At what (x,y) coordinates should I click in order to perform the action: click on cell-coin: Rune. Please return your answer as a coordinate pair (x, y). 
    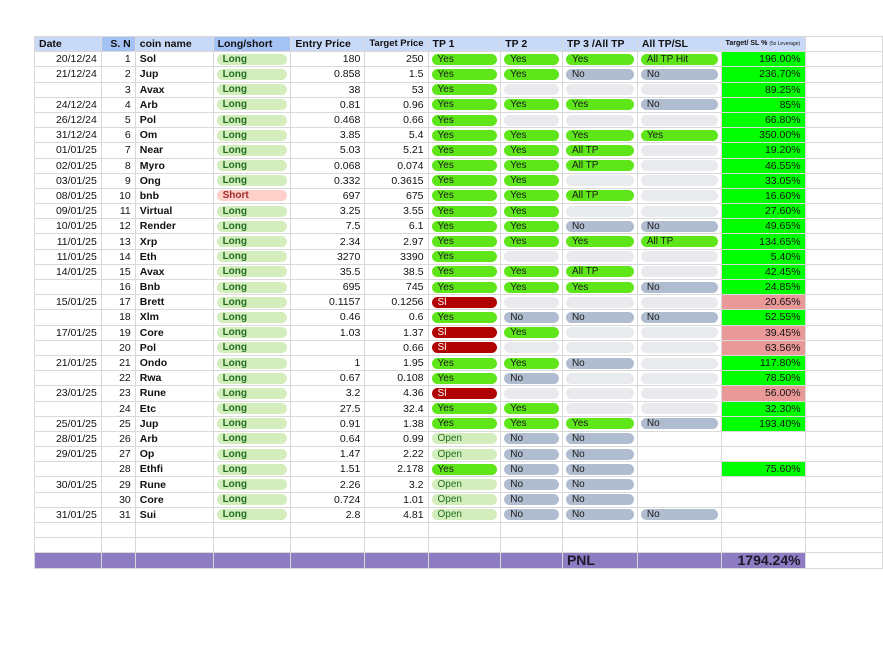
    Looking at the image, I should click on (174, 393).